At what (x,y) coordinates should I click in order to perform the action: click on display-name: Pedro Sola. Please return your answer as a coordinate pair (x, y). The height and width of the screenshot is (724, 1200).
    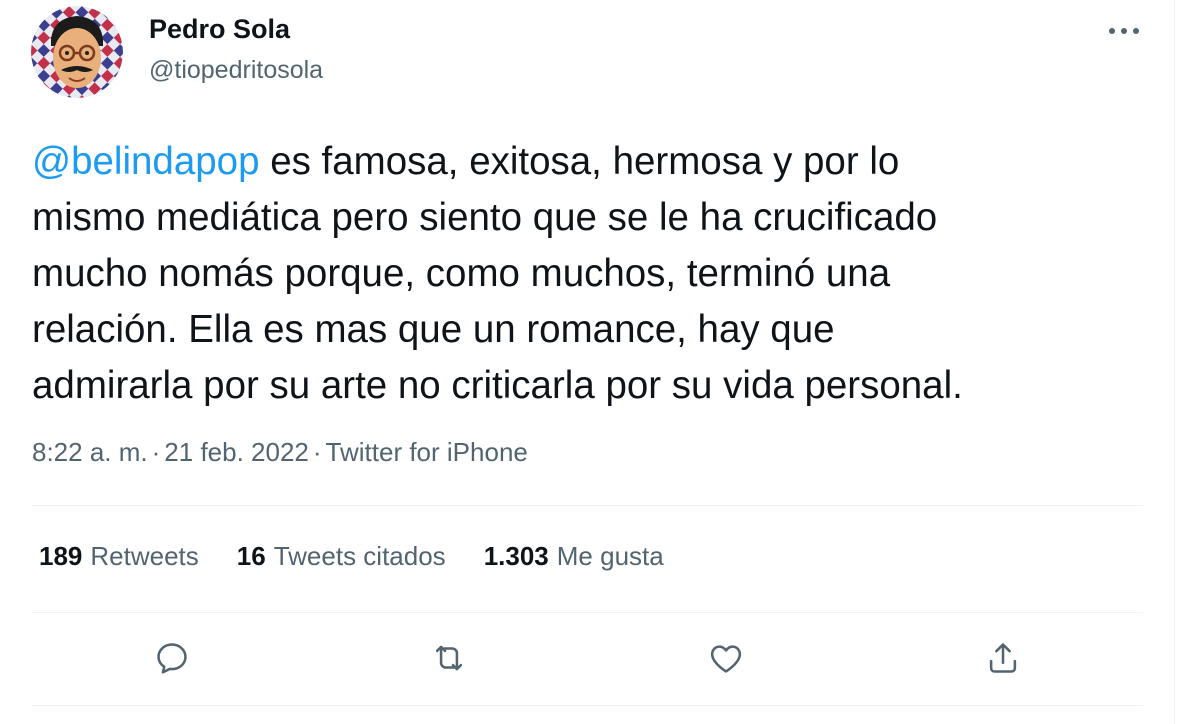
    Looking at the image, I should click on (219, 29).